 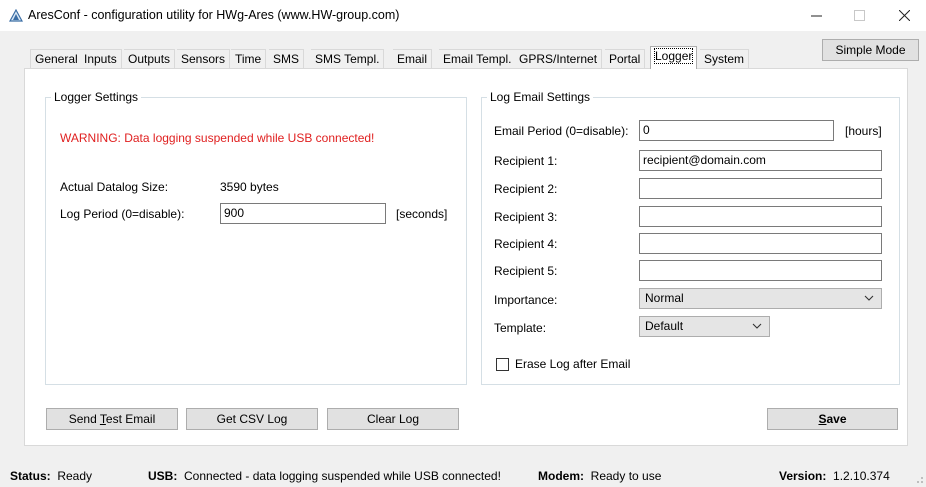 I want to click on erase-log-checkbox, so click(x=502, y=364).